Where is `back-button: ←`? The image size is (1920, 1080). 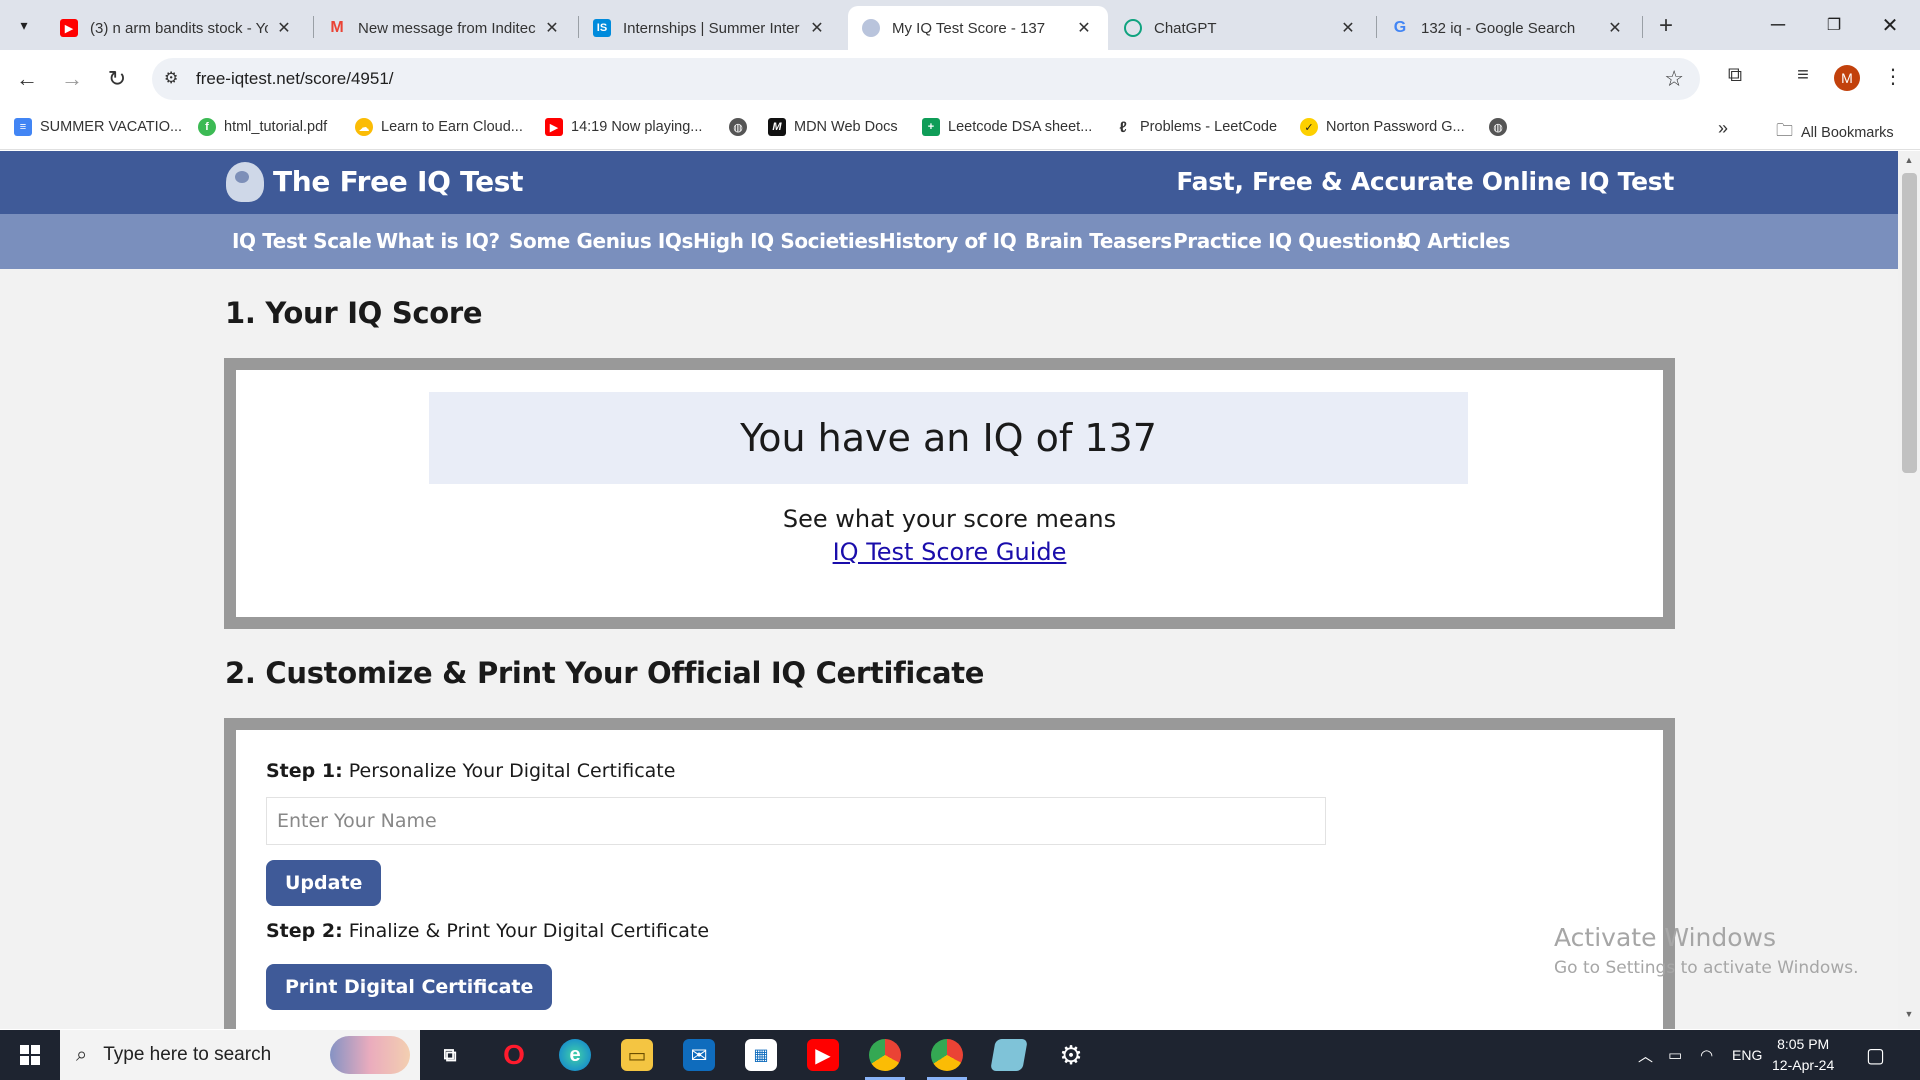
back-button: ← is located at coordinates (27, 79).